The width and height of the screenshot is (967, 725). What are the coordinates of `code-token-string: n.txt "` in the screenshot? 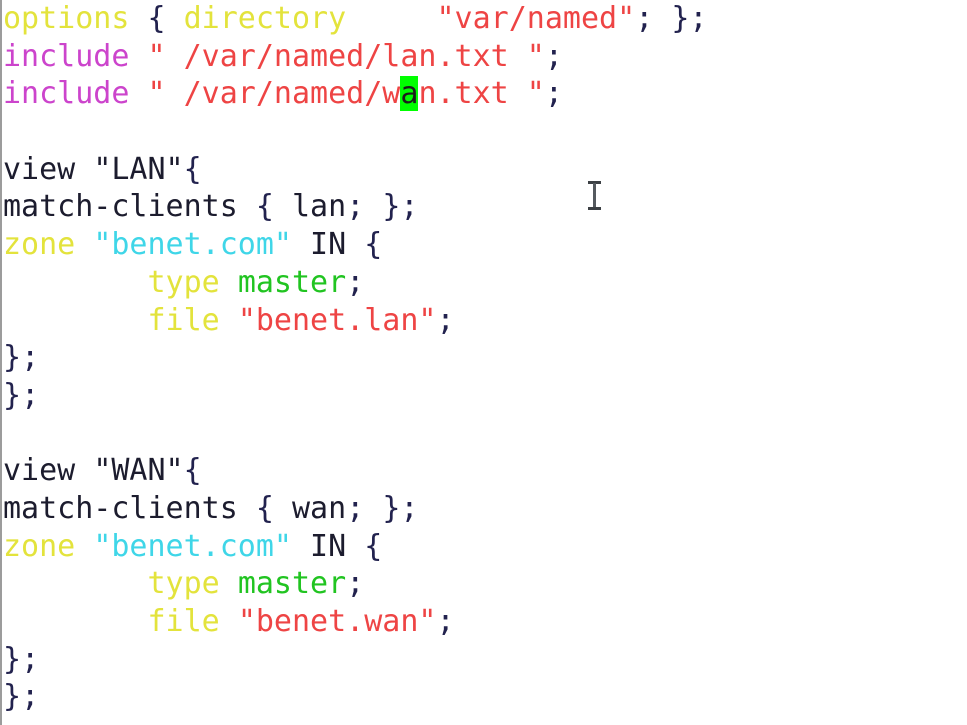 It's located at (481, 94).